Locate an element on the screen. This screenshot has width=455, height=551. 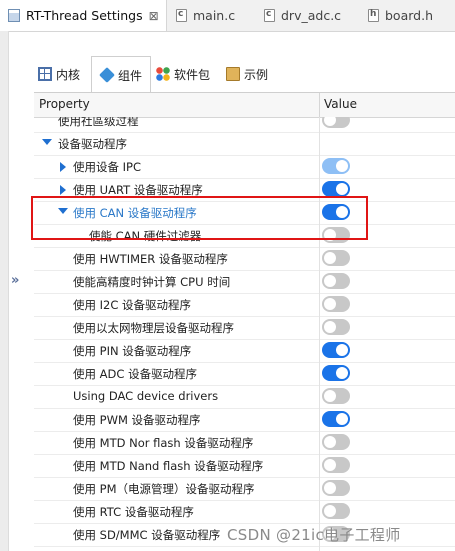
table-row: 使用 MTD Nand flash 设备驱动程序 is located at coordinates (244, 466).